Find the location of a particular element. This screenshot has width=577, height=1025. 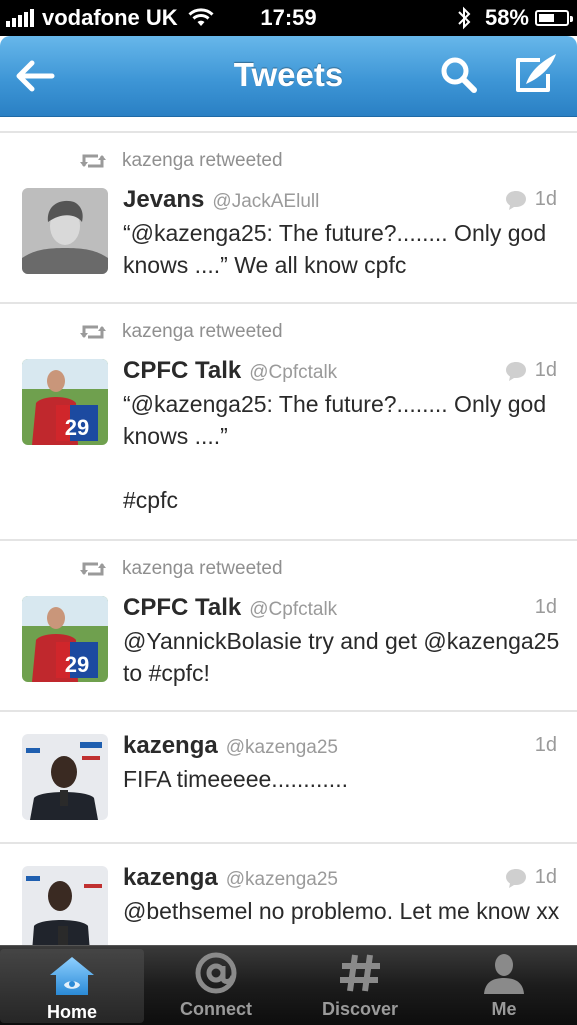

home-icon is located at coordinates (72, 976).